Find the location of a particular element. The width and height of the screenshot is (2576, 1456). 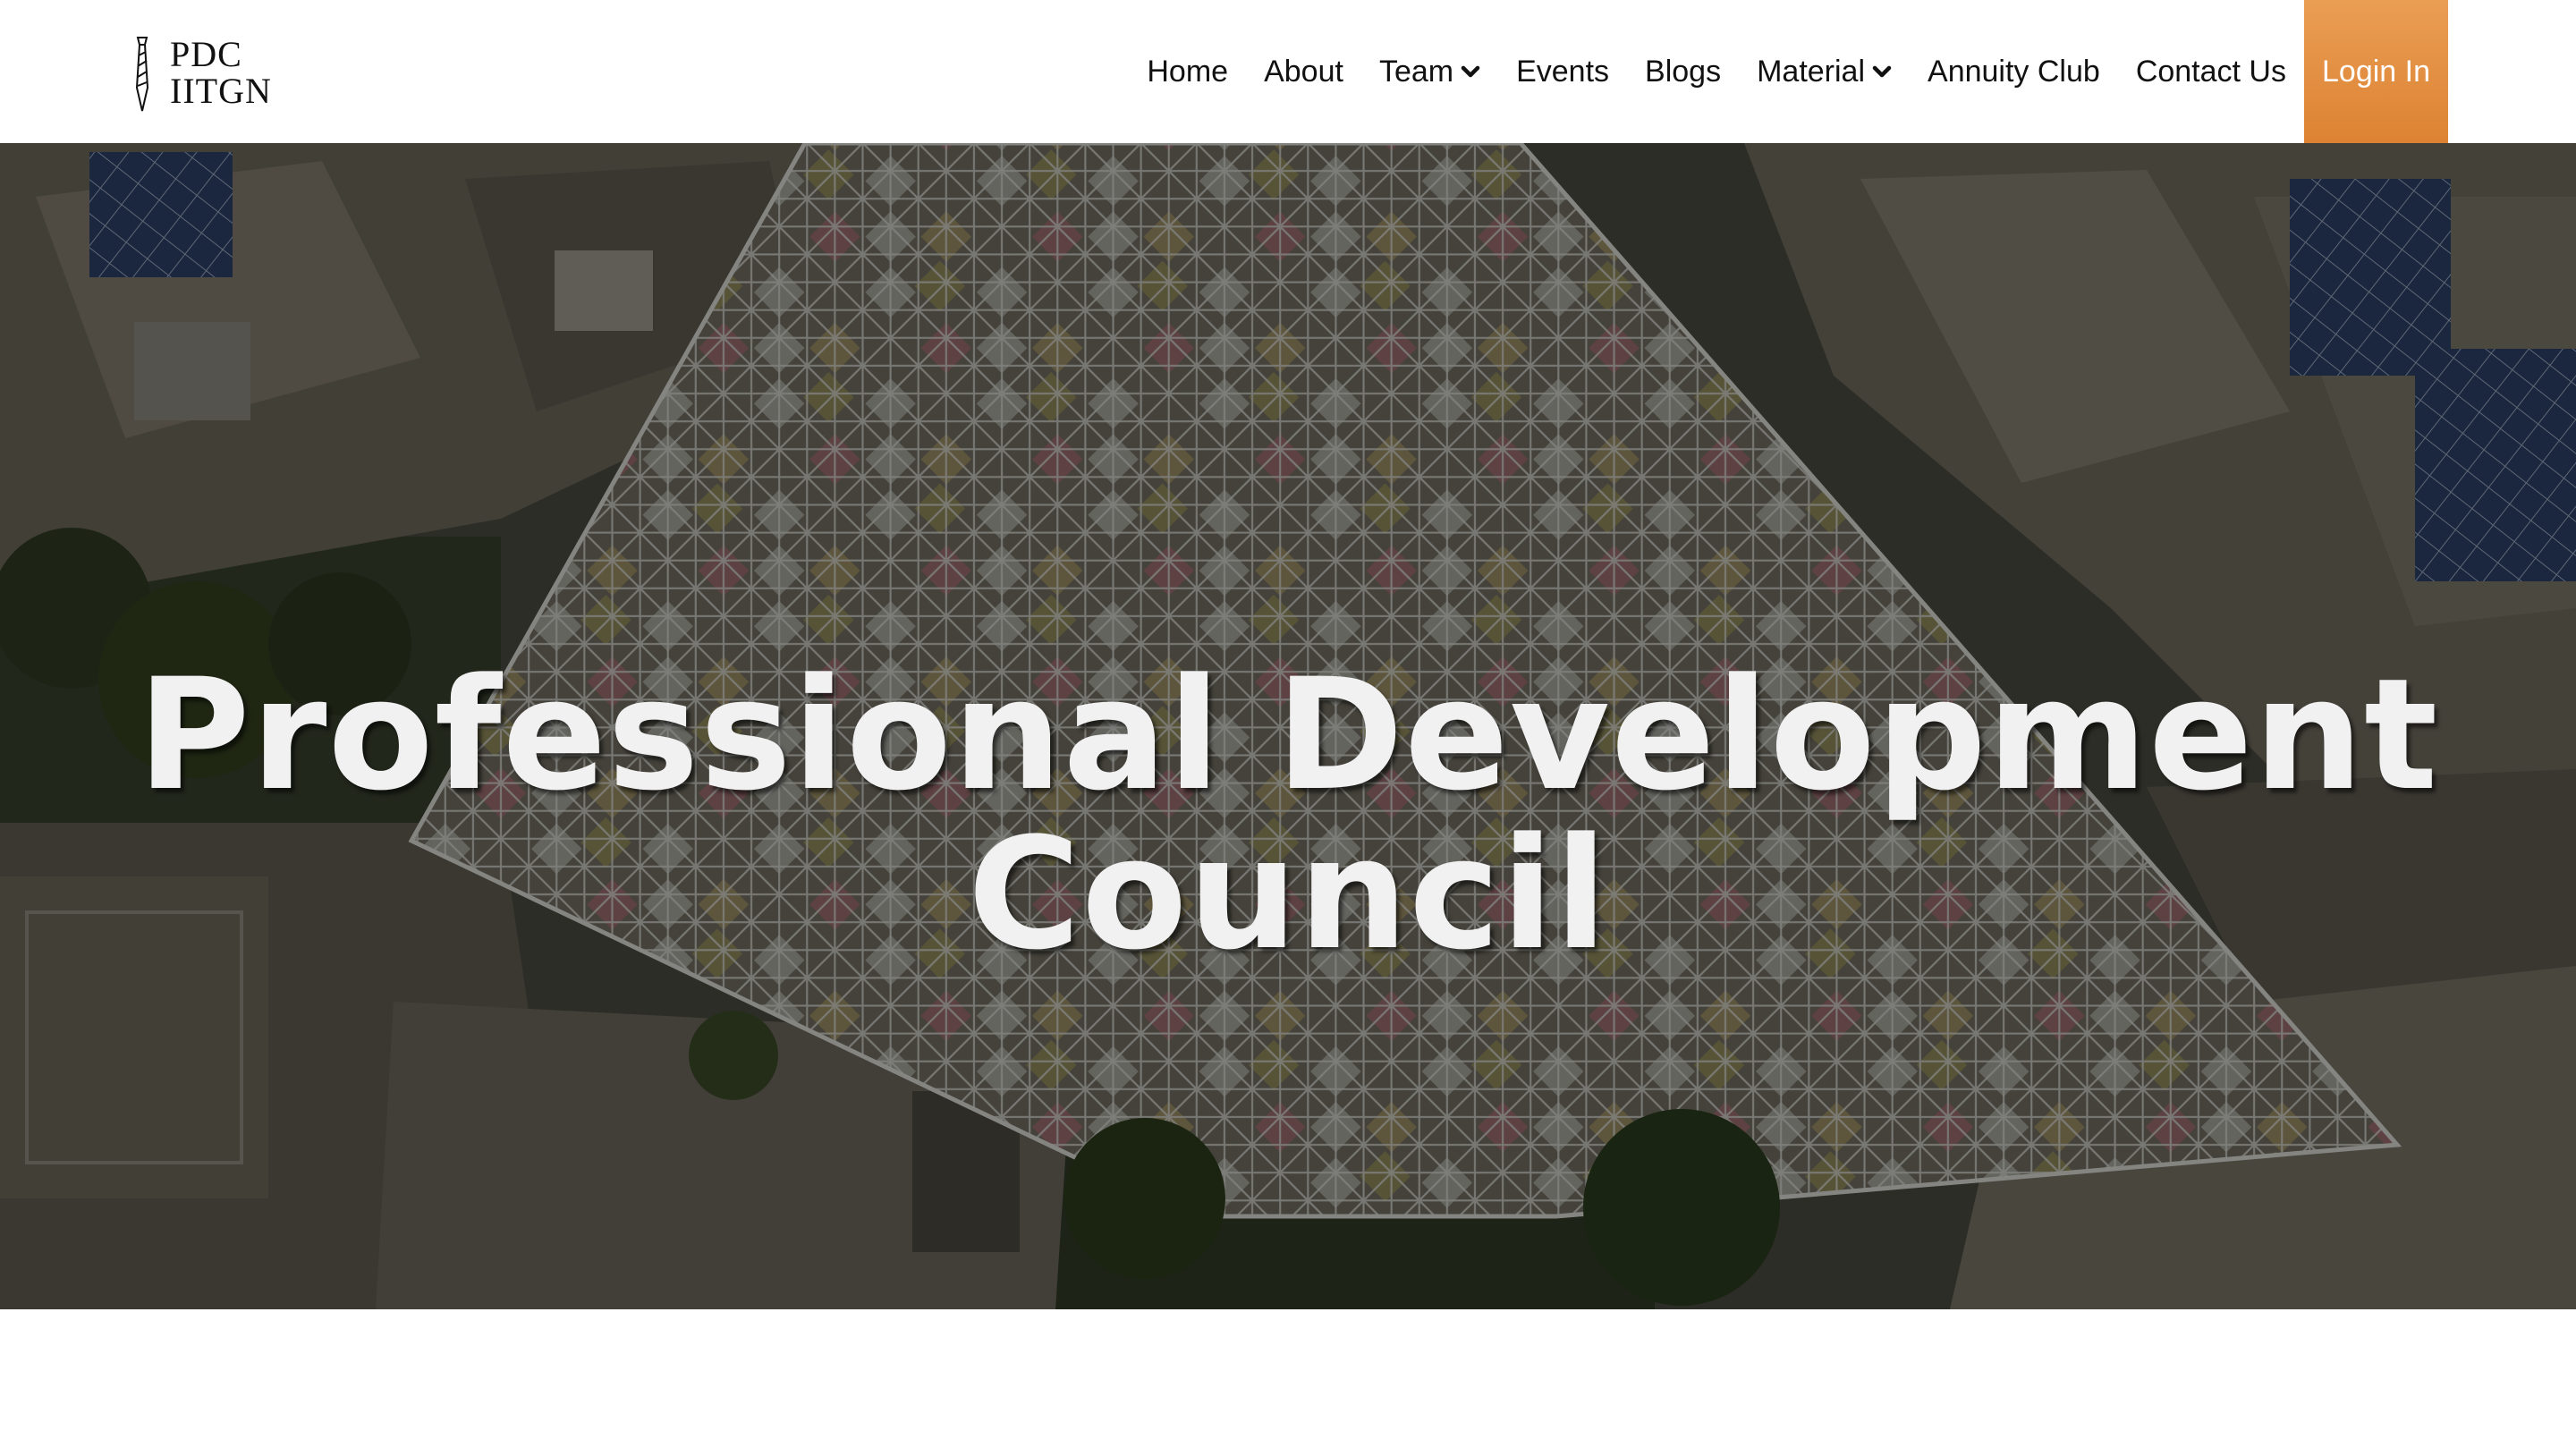

nav-blogs: Blogs is located at coordinates (1683, 71).